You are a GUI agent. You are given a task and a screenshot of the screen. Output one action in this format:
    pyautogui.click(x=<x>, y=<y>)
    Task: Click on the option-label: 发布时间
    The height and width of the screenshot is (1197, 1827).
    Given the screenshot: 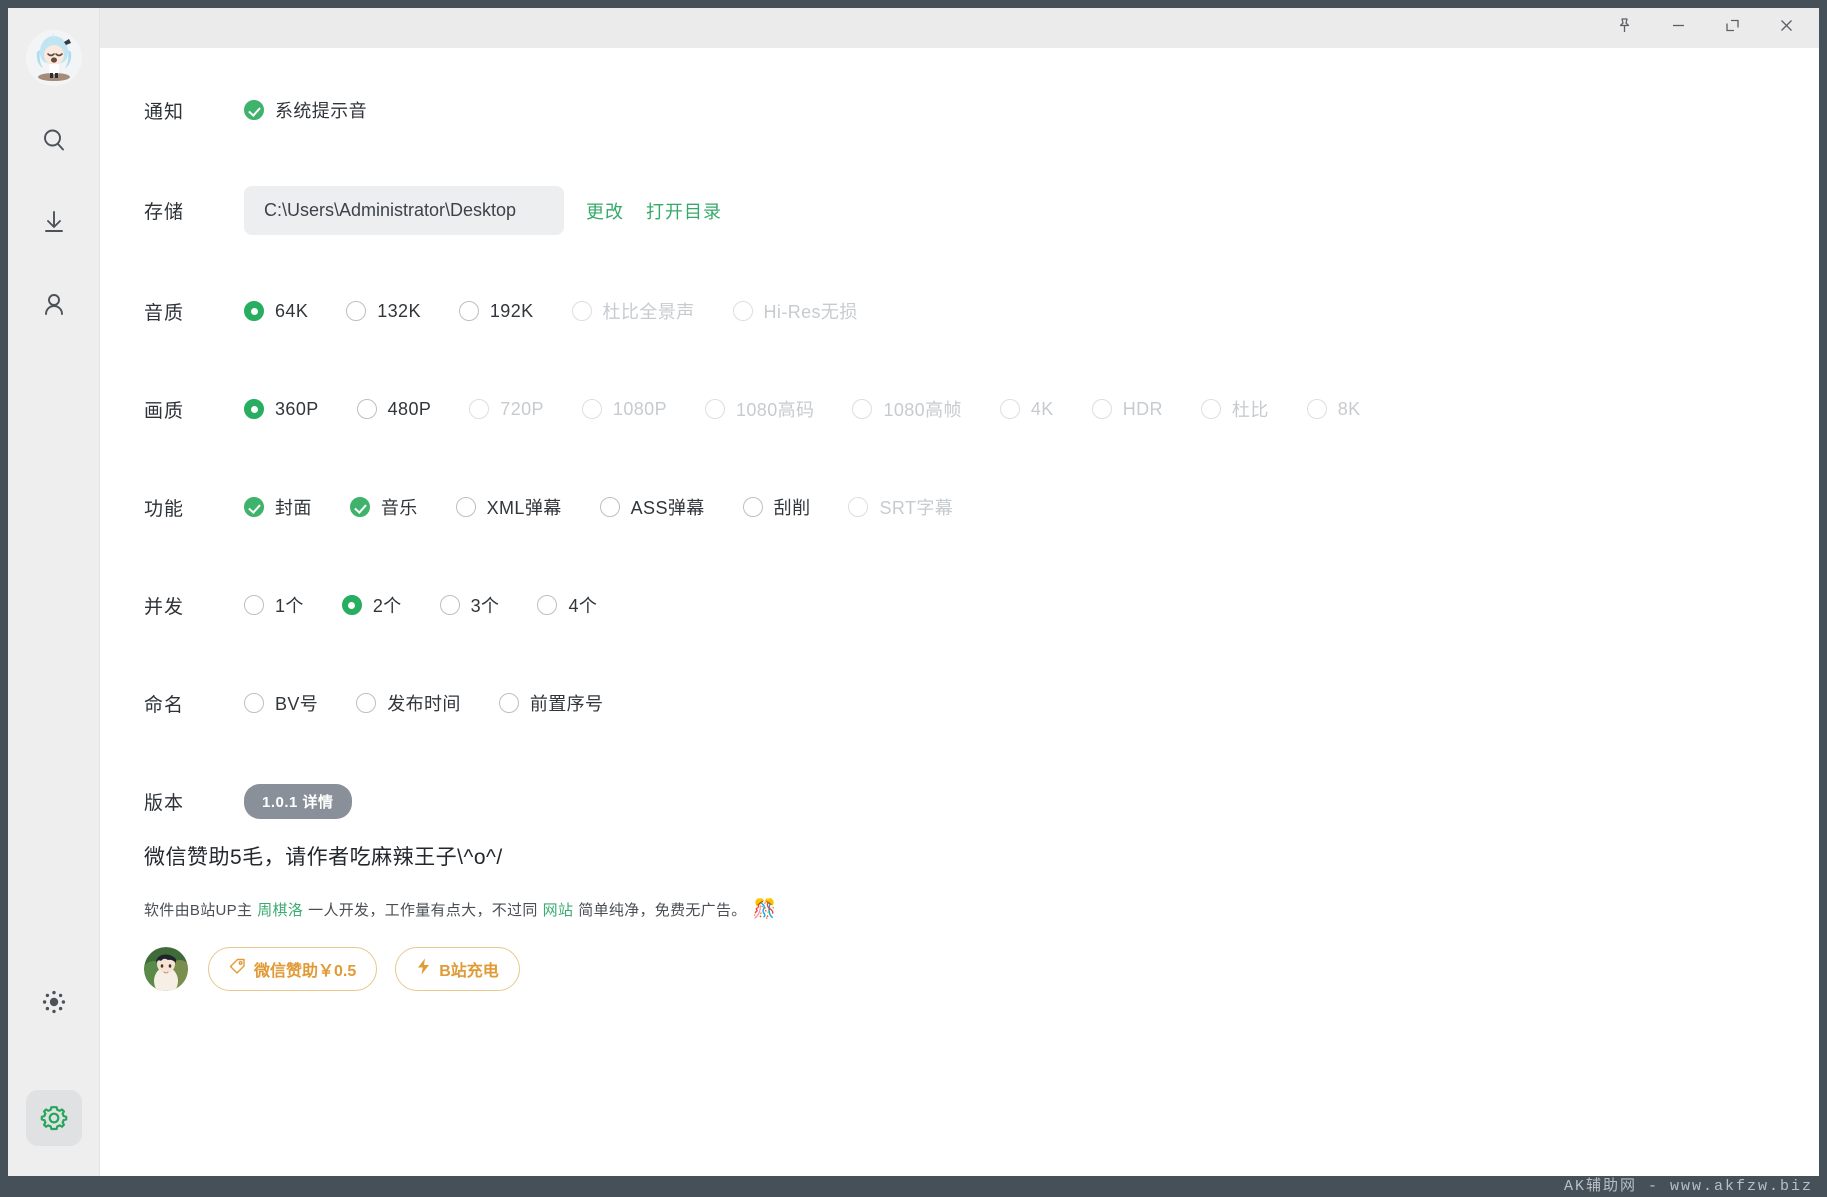 What is the action you would take?
    pyautogui.click(x=424, y=704)
    